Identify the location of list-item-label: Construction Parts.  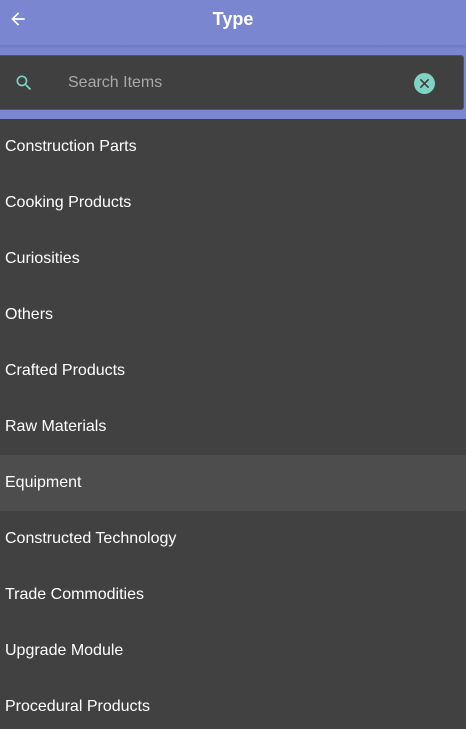
(71, 146).